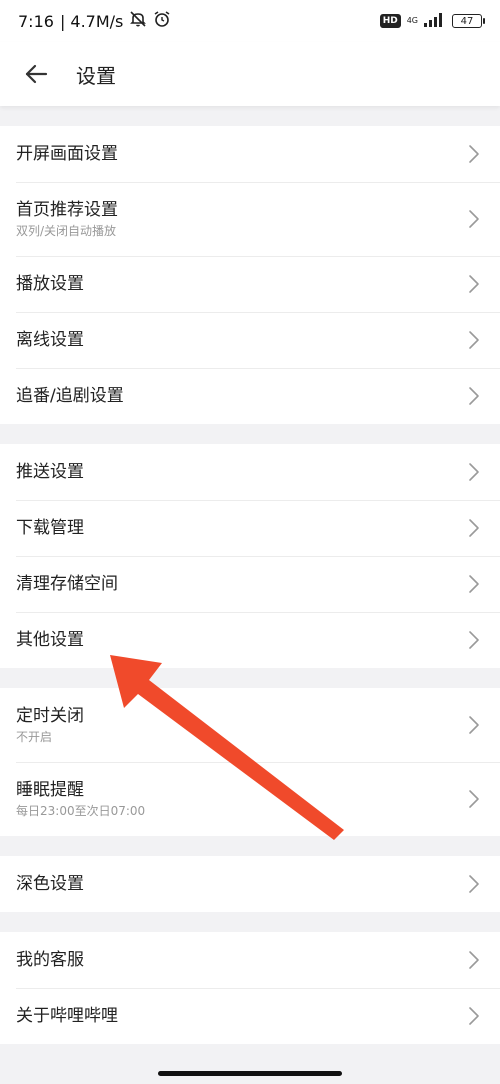  I want to click on row-label: 关于哔哩哔哩, so click(67, 1016).